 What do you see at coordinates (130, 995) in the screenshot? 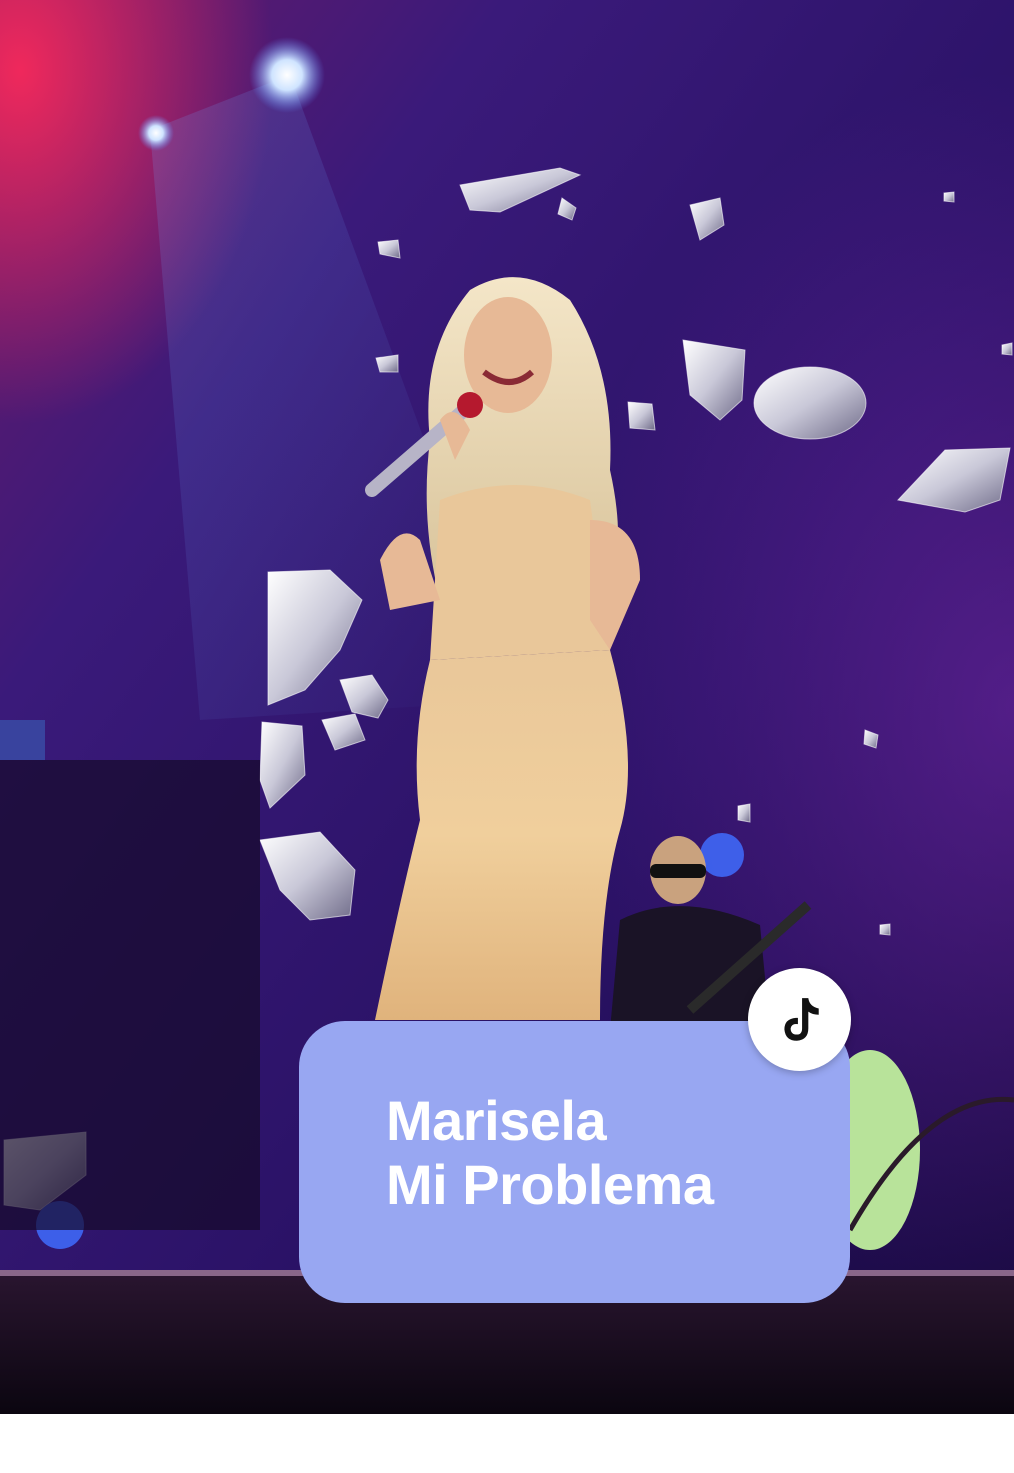
I see `stage-equipment` at bounding box center [130, 995].